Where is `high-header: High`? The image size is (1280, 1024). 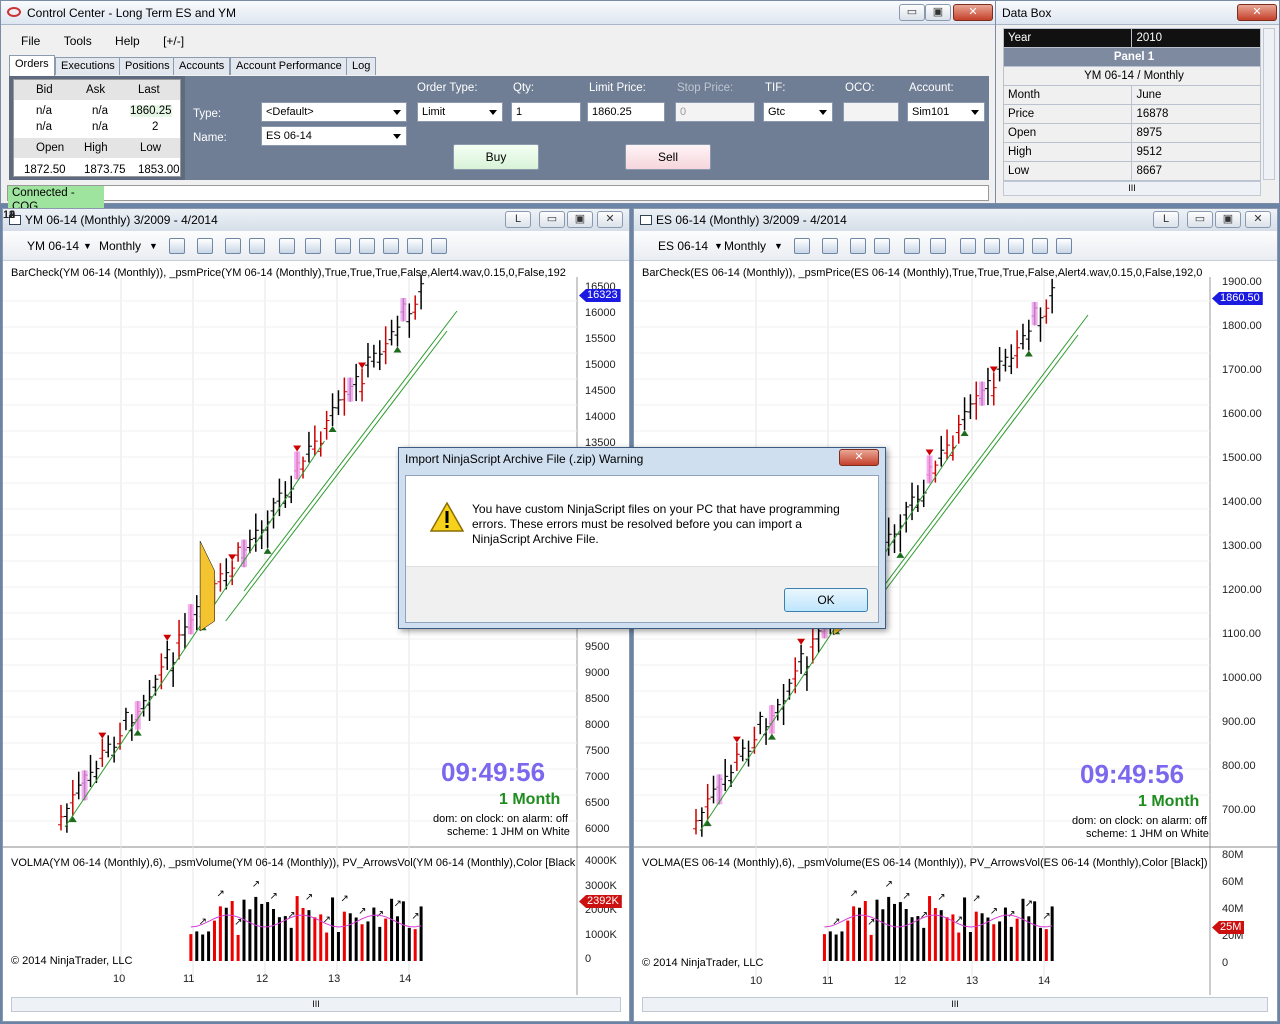
high-header: High is located at coordinates (96, 148).